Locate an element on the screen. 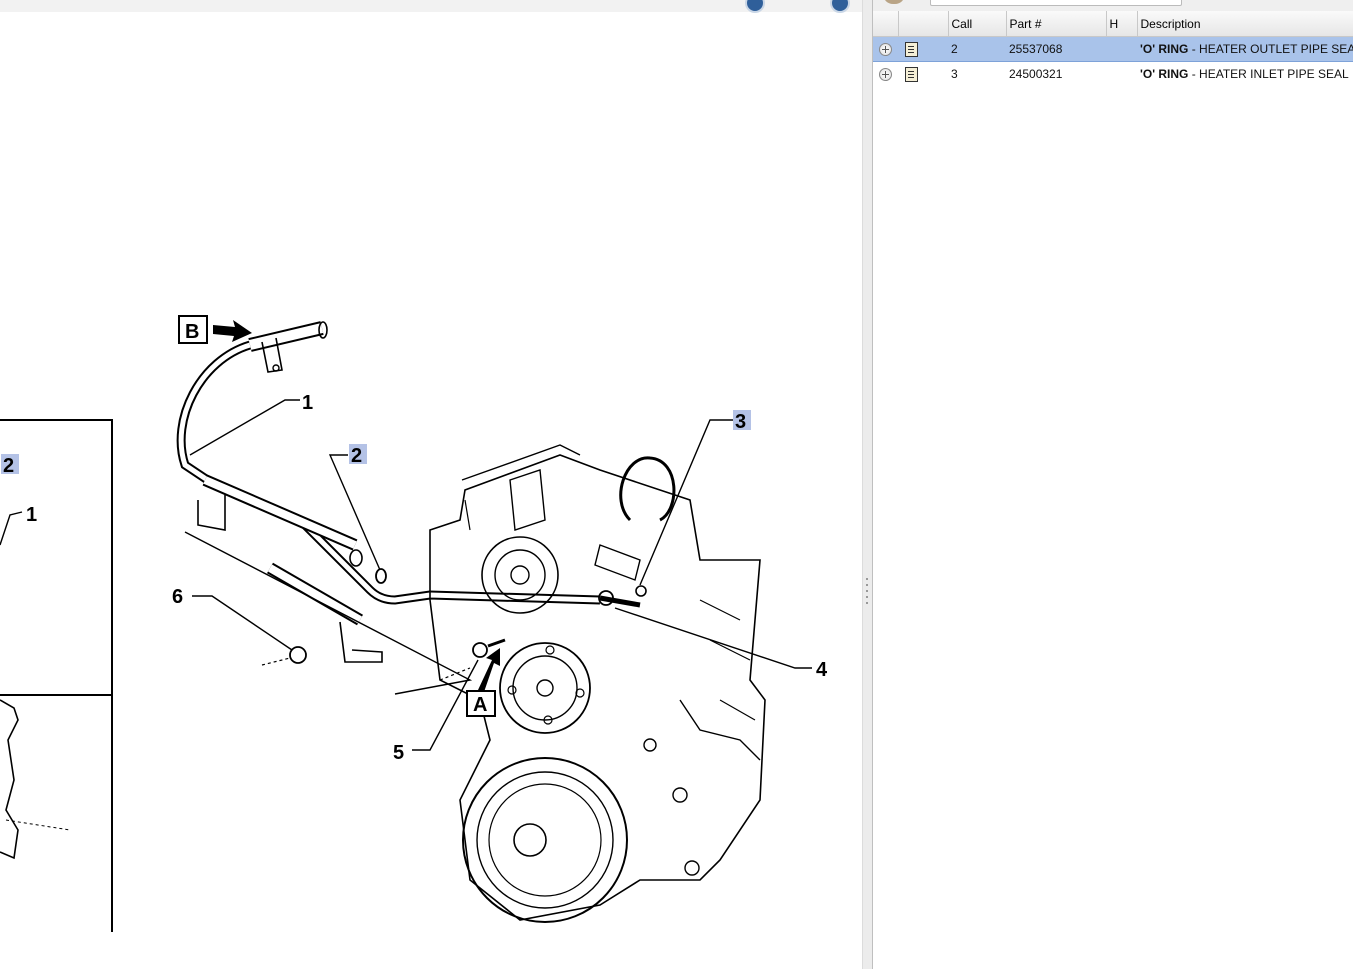 The width and height of the screenshot is (1353, 969). row-call: 2 is located at coordinates (977, 49).